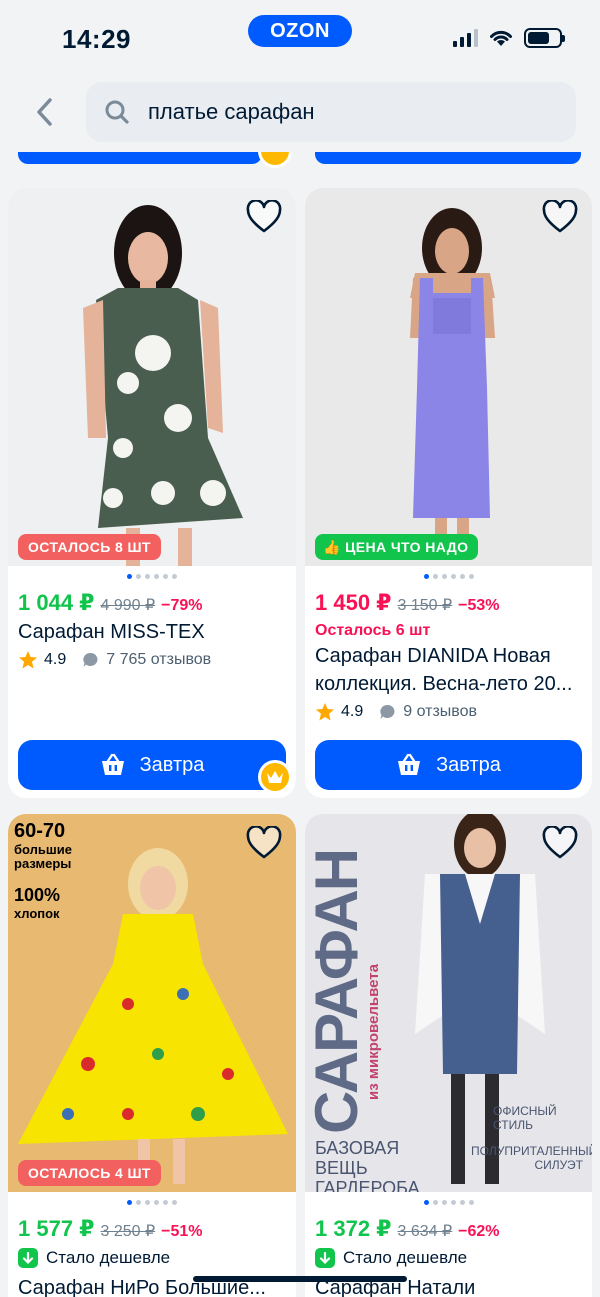 This screenshot has height=1297, width=600. I want to click on search-icon, so click(117, 112).